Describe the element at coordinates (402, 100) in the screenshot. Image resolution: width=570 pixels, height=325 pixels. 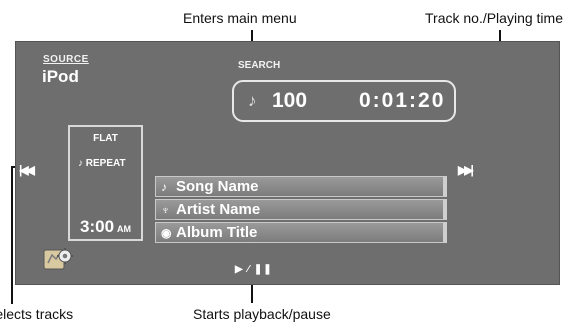
I see `playing-time: 0:01:20` at that location.